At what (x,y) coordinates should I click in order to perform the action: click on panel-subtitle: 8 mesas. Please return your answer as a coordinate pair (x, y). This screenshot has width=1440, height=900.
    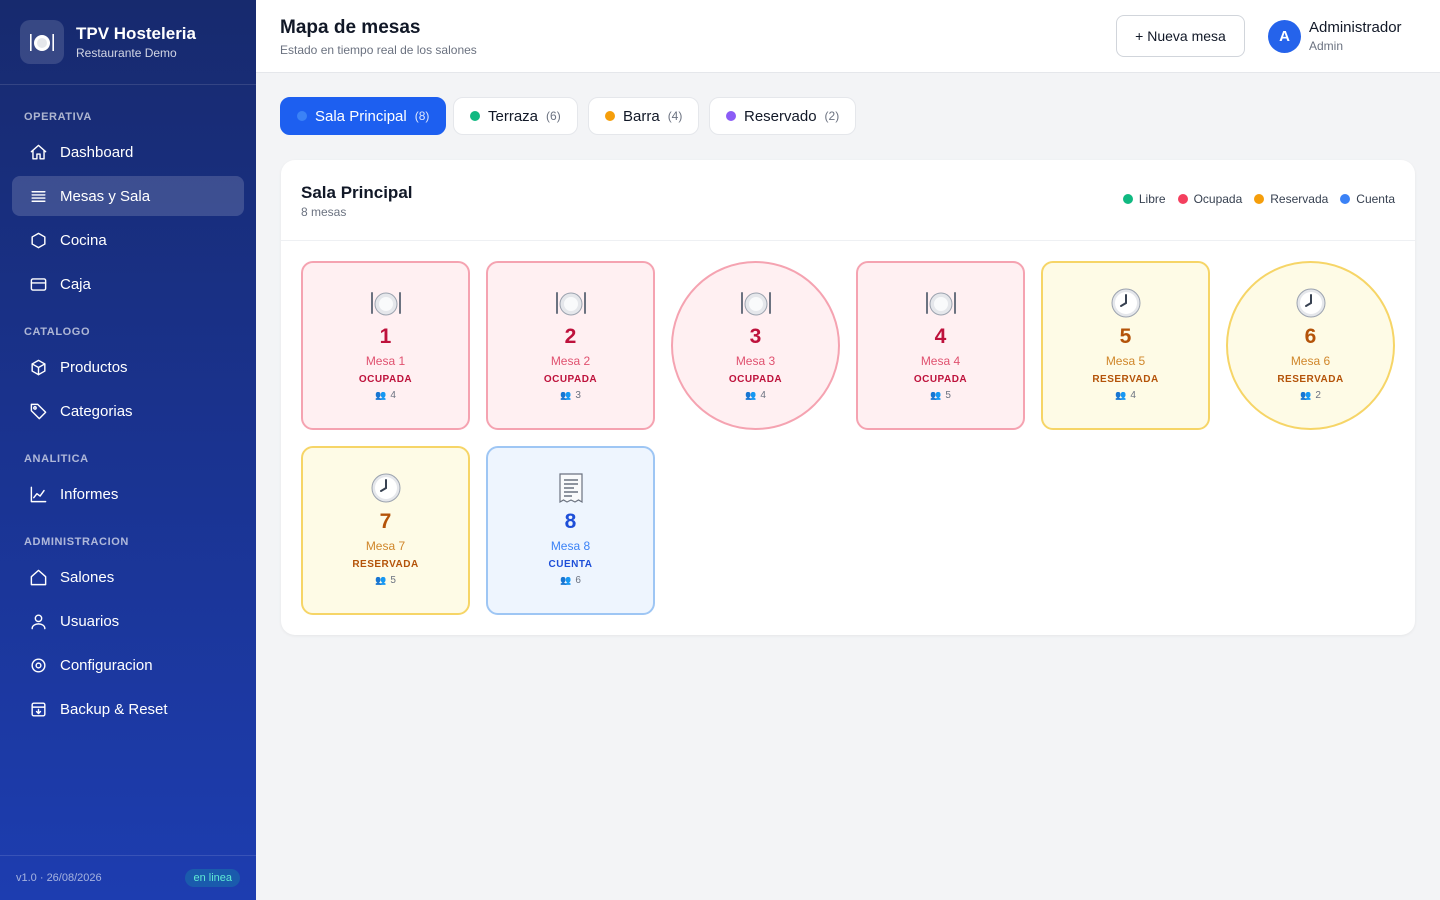
    Looking at the image, I should click on (324, 212).